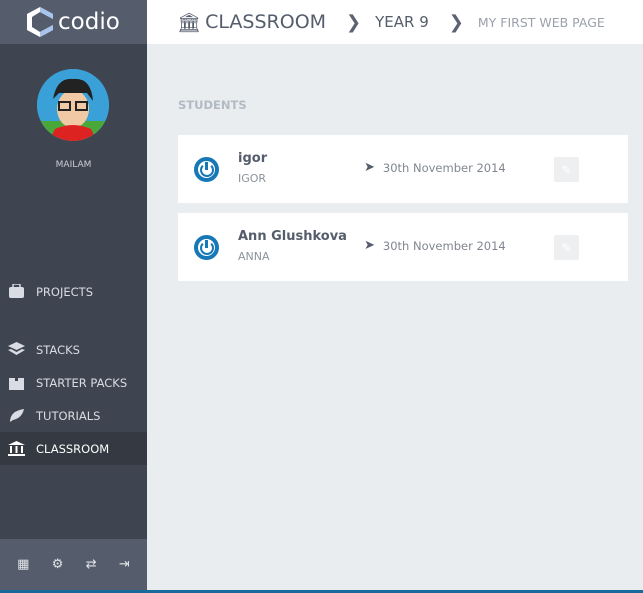  I want to click on building-icon: ▦, so click(23, 564).